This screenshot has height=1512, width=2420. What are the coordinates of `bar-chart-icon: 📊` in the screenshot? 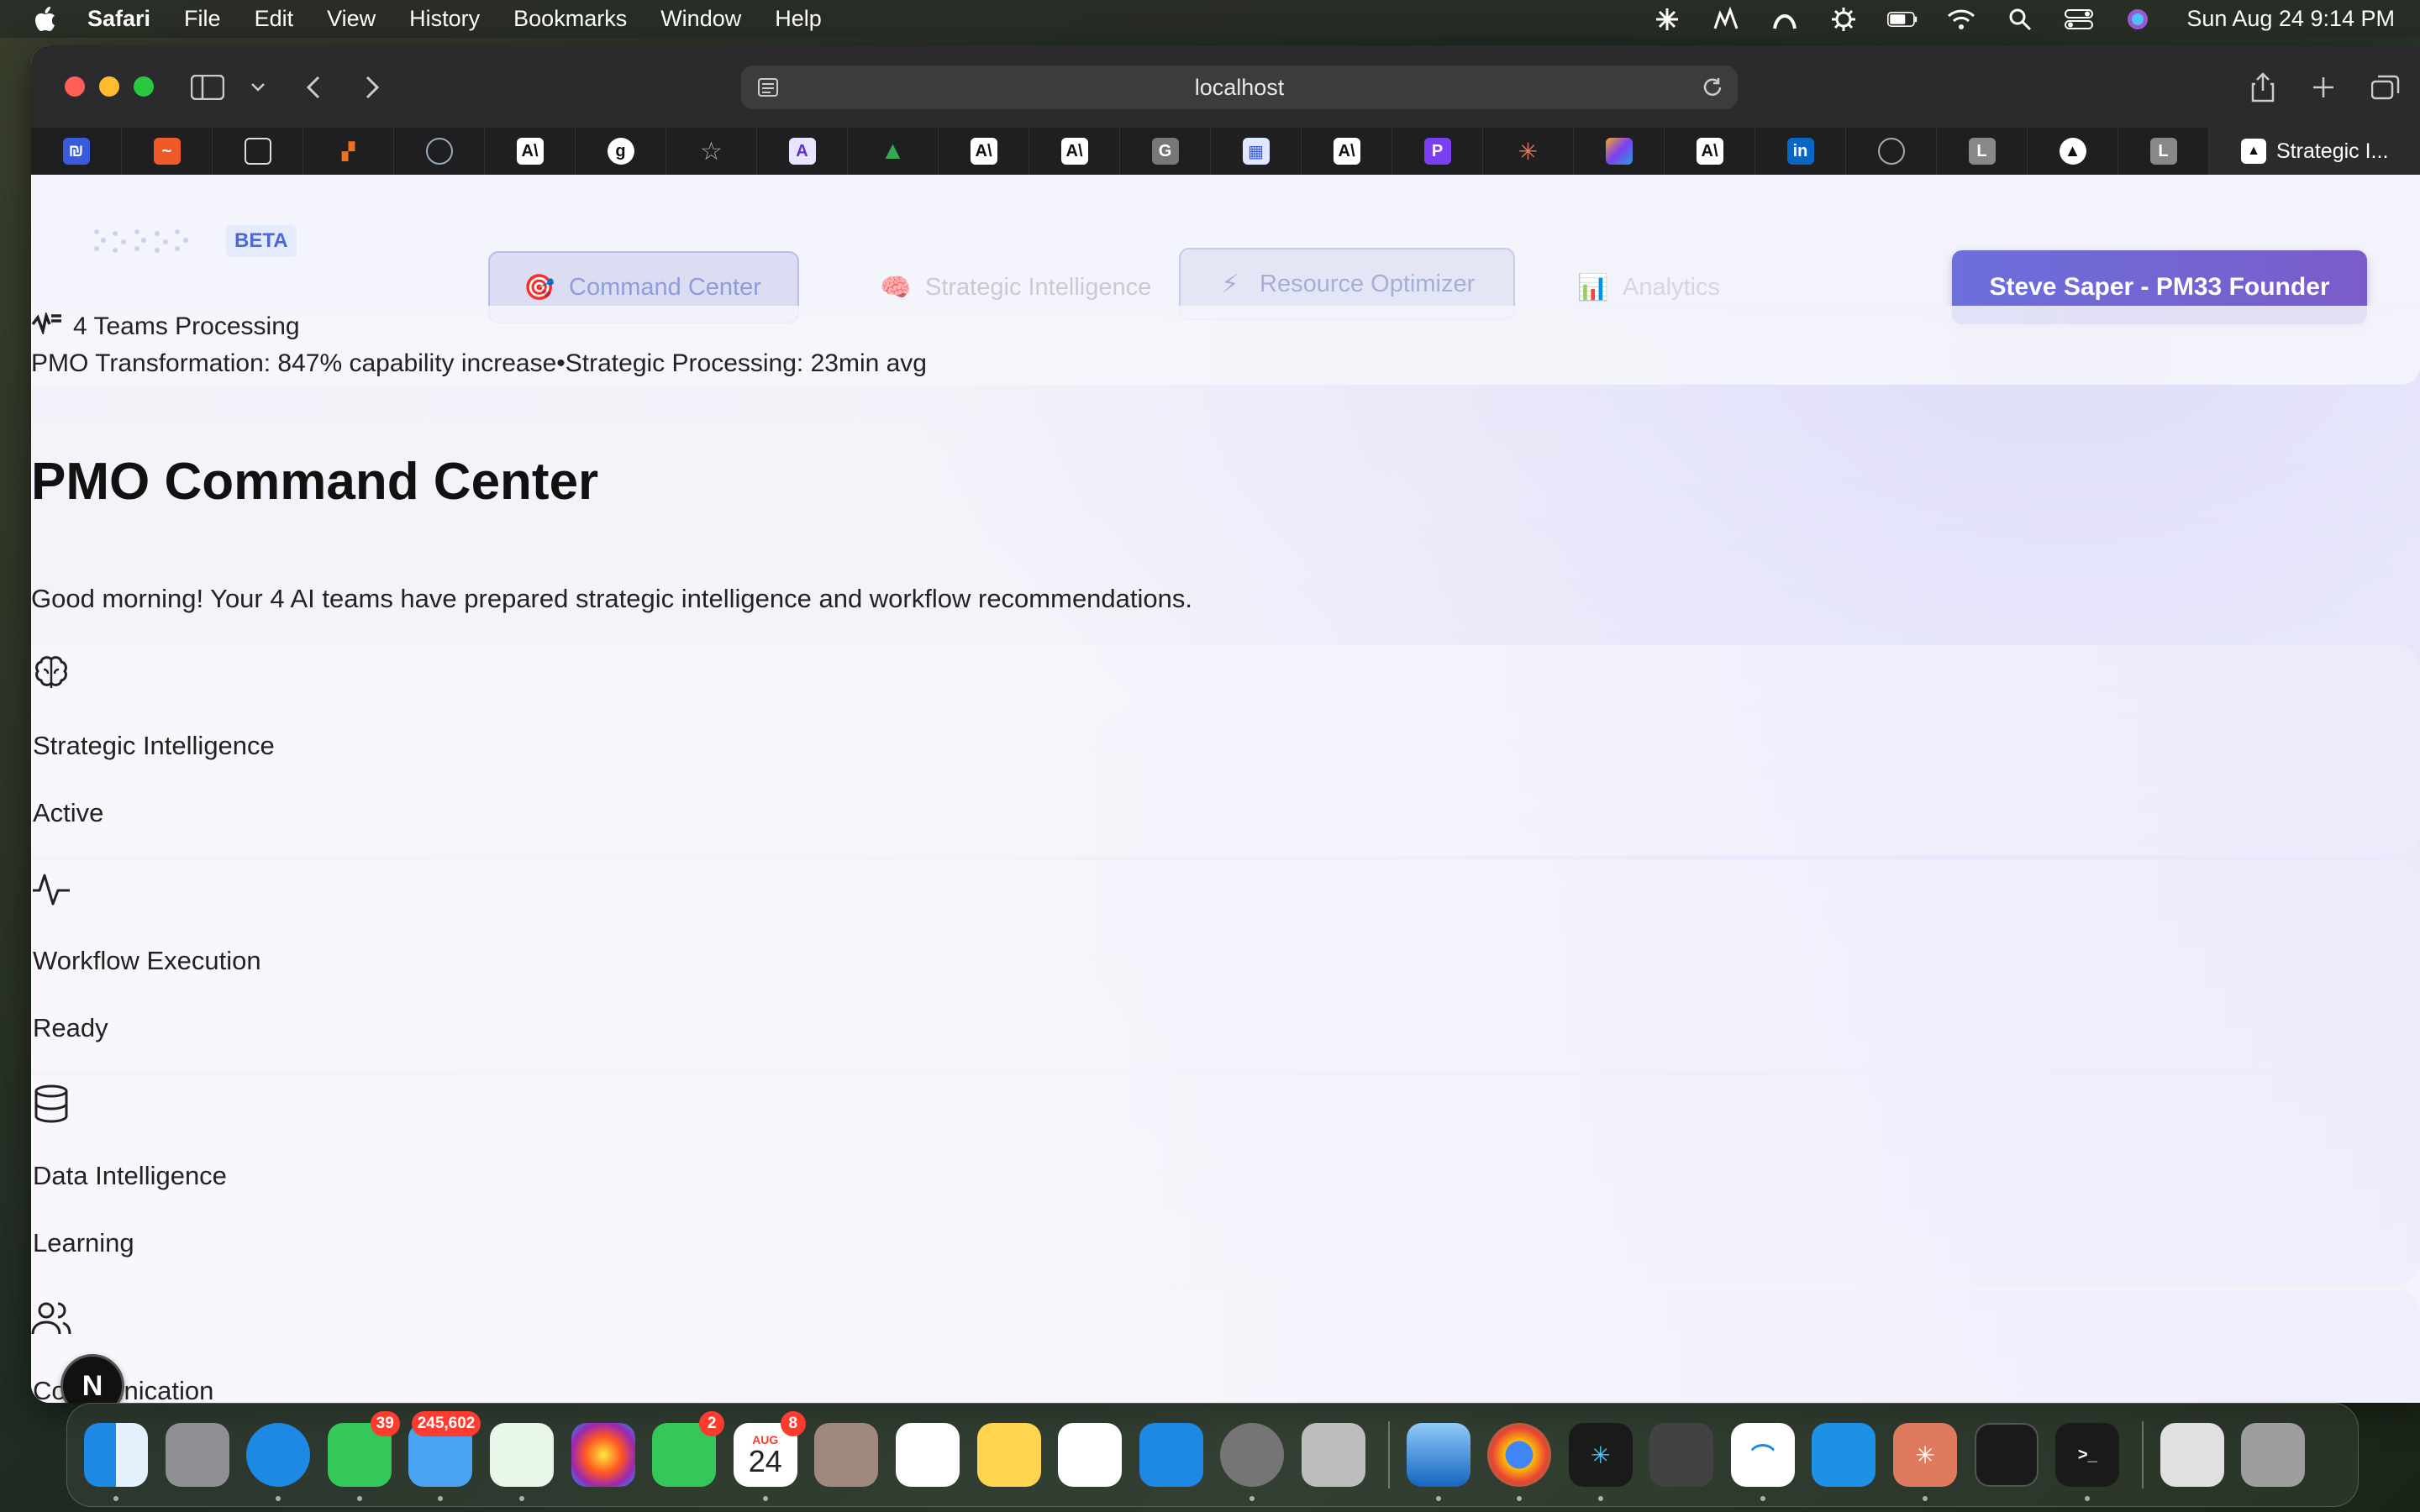 It's located at (1593, 287).